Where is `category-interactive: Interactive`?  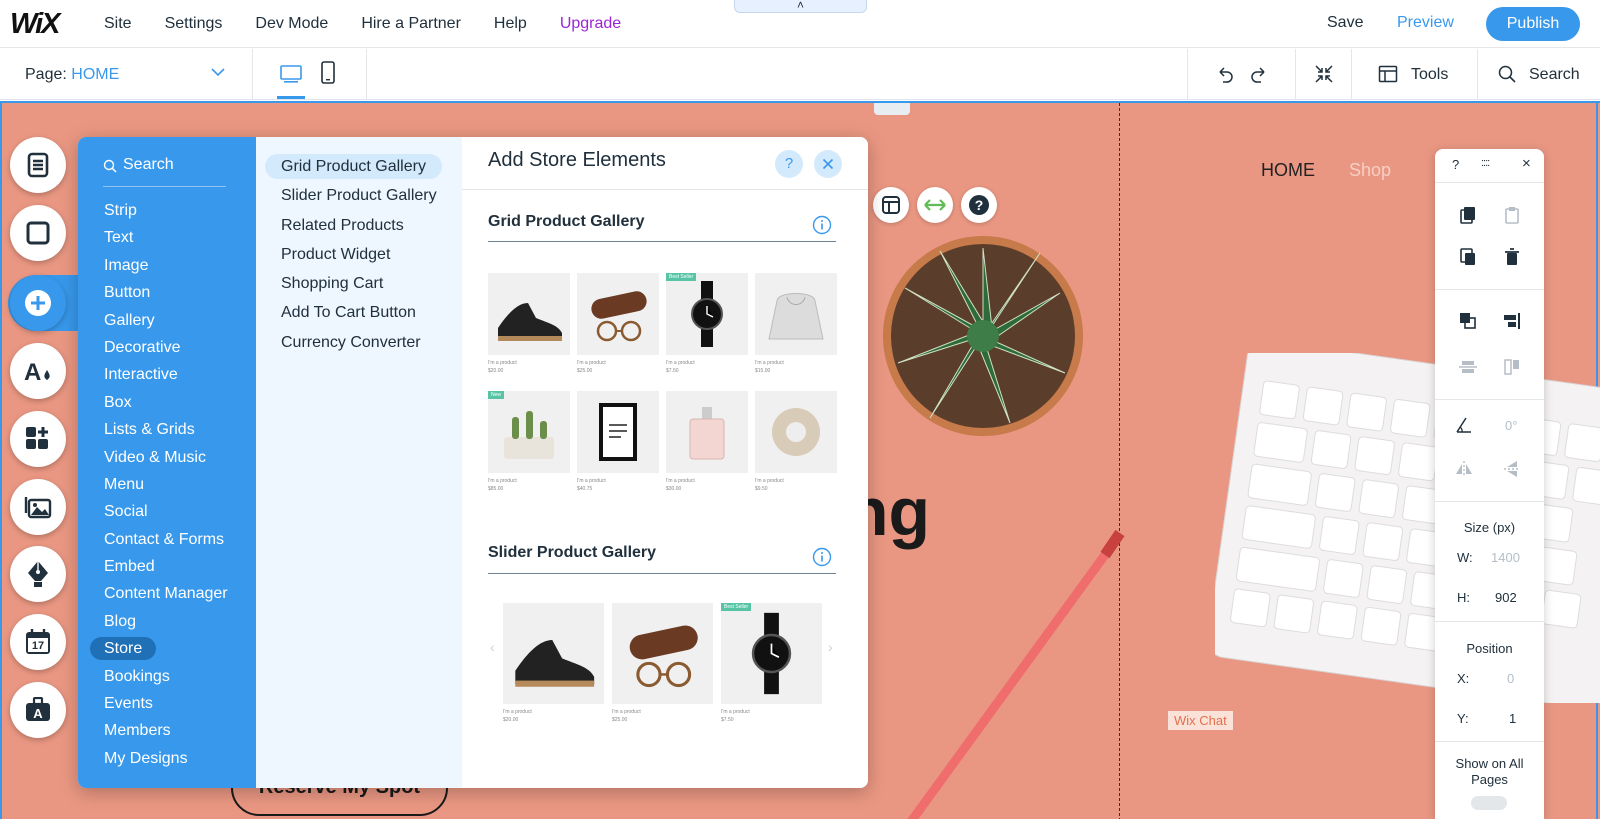 category-interactive: Interactive is located at coordinates (166, 374).